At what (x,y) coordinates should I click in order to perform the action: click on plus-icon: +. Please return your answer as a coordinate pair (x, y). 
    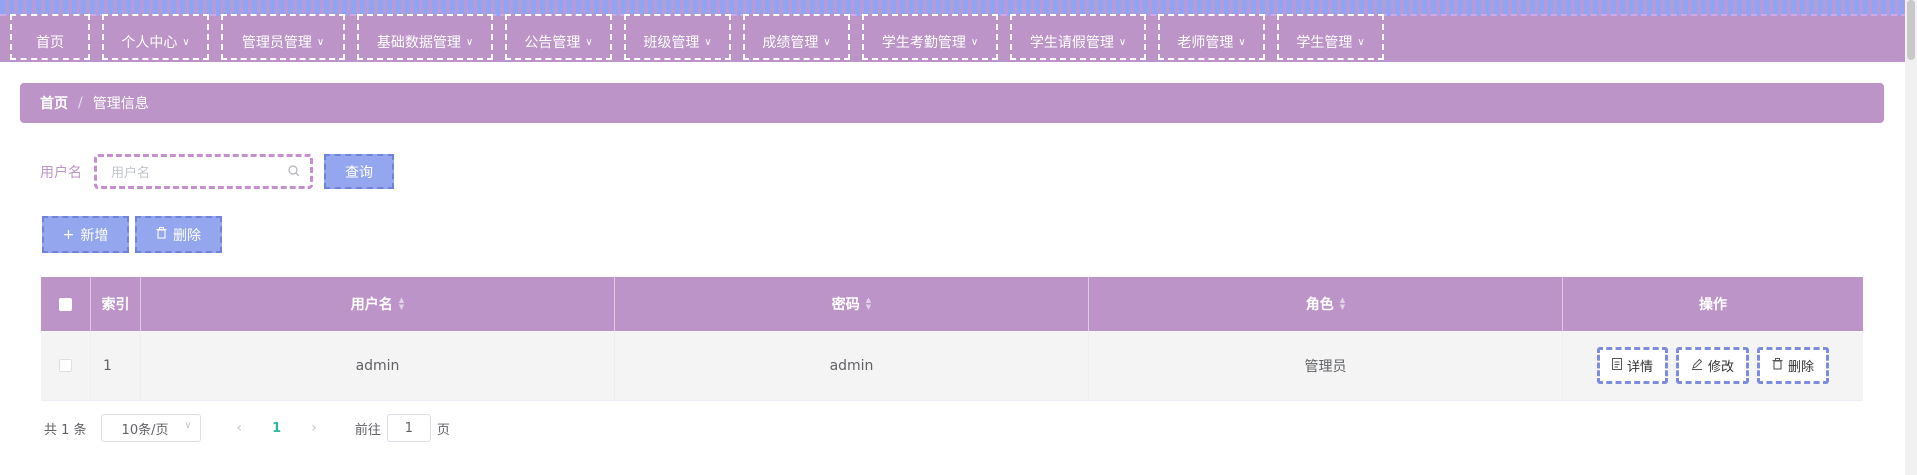
    Looking at the image, I should click on (68, 234).